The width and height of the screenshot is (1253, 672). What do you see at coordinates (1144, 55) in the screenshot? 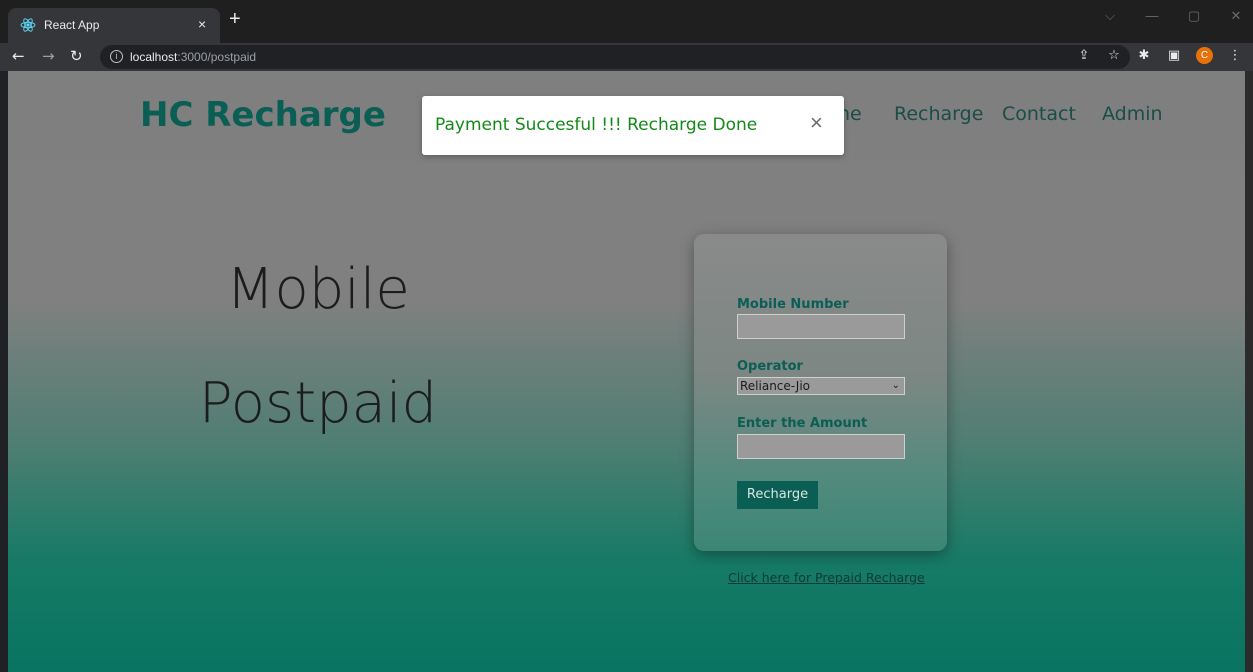
I see `extensions-puzzle-icon: ✱` at bounding box center [1144, 55].